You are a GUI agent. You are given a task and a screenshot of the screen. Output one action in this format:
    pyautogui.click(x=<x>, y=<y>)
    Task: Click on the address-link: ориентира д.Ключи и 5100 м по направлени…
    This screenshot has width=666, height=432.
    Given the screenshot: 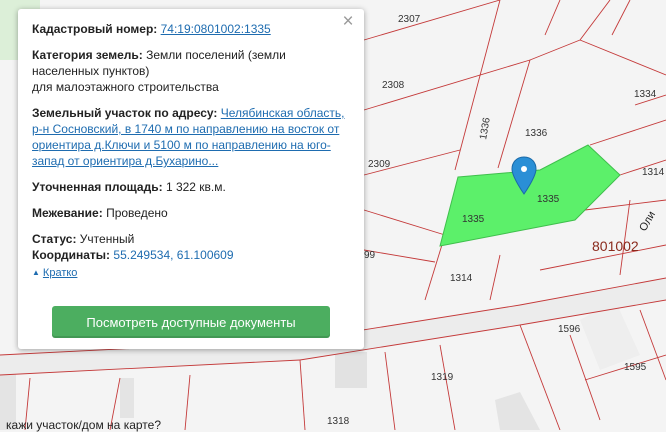 What is the action you would take?
    pyautogui.click(x=181, y=145)
    